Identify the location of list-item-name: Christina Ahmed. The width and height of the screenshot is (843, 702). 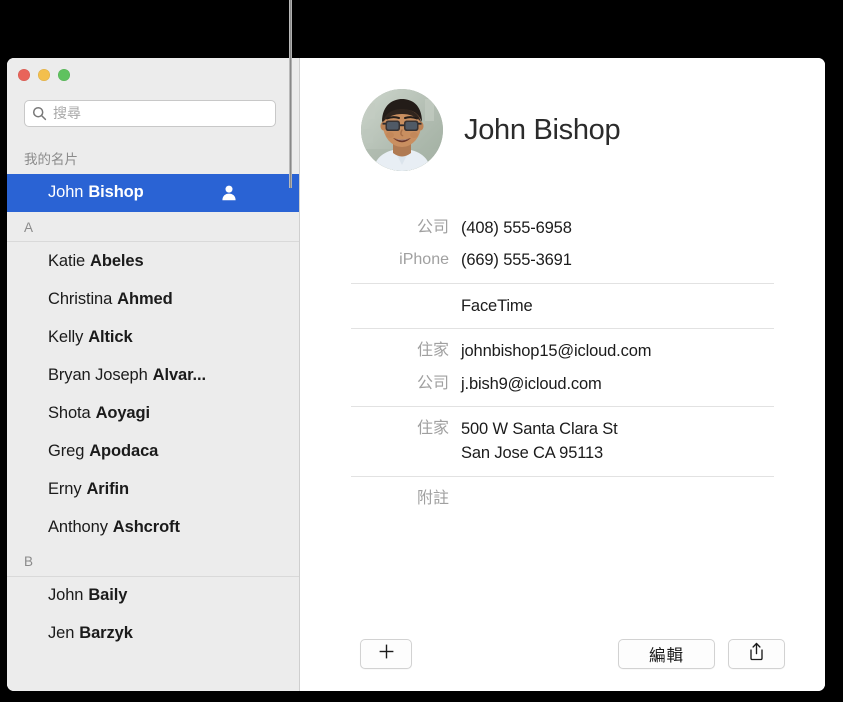
(110, 299).